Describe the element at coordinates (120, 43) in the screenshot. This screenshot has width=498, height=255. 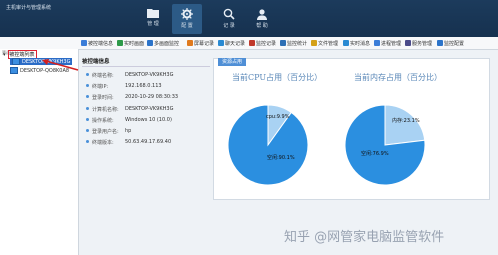
I see `screen-icon` at that location.